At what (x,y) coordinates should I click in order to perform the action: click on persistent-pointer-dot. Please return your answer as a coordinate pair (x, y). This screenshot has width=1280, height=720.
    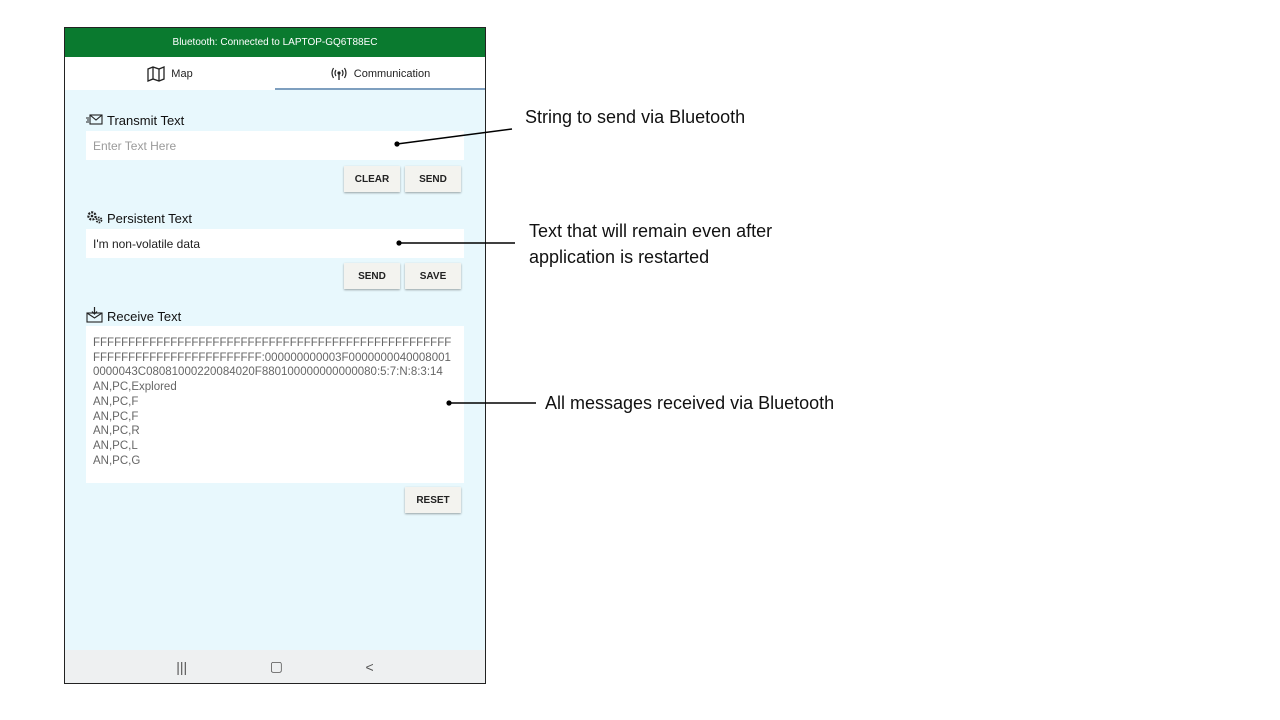
    Looking at the image, I should click on (399, 243).